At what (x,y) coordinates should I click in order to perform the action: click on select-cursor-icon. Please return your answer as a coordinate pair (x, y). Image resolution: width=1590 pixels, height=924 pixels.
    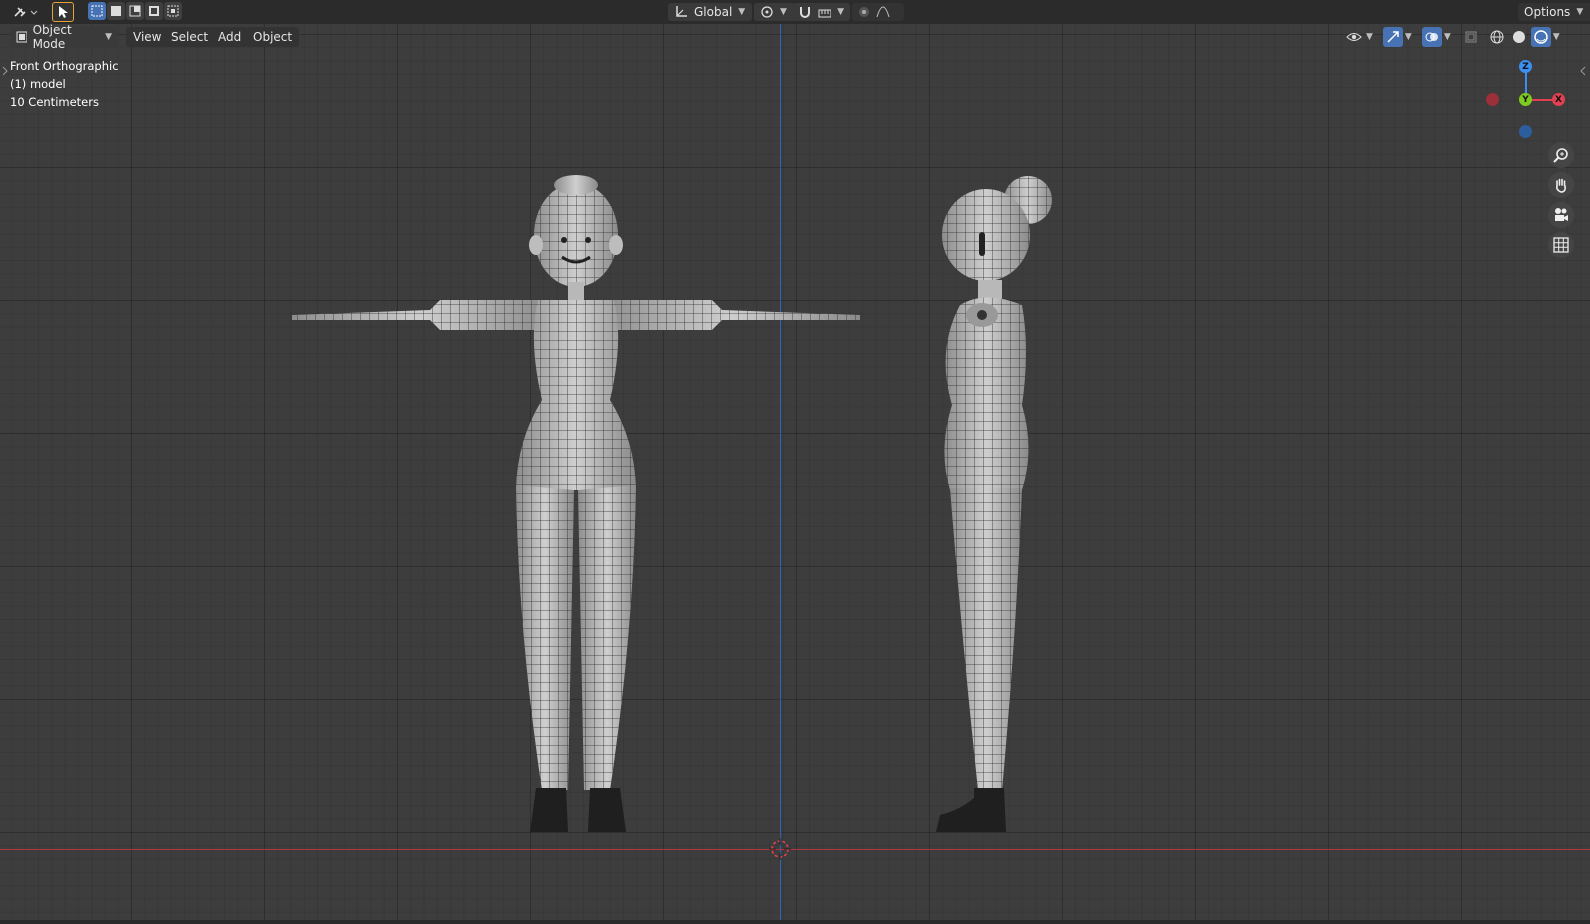
    Looking at the image, I should click on (63, 12).